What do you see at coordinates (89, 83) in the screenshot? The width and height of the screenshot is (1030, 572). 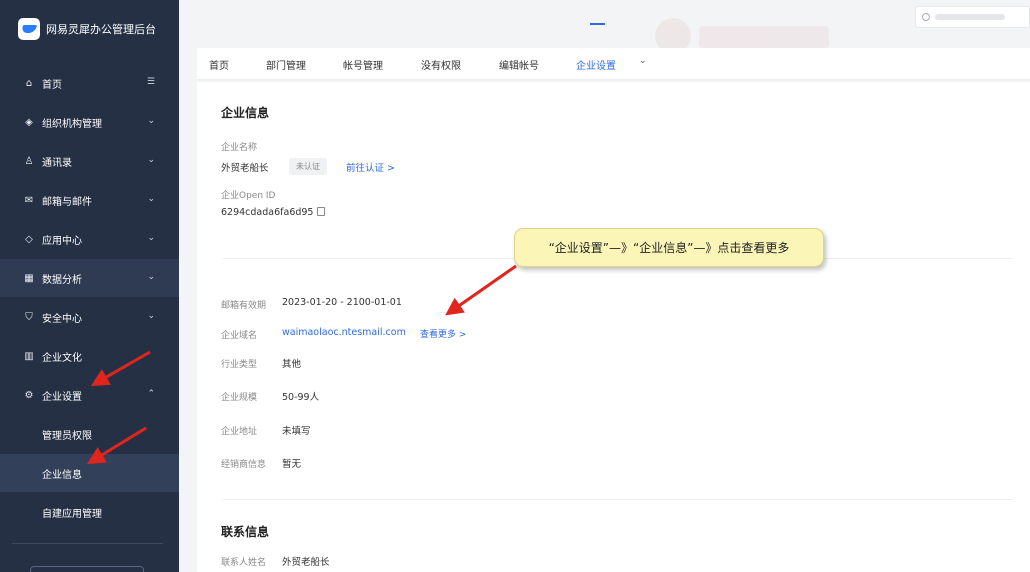 I see `sidebar-item-home: ⌂ 首页 ☰` at bounding box center [89, 83].